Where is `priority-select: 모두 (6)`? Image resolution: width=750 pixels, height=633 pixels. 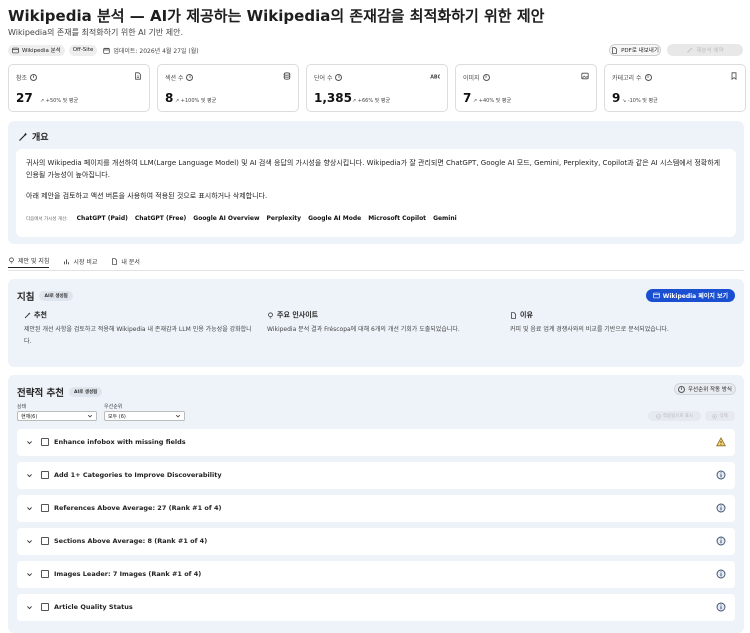 priority-select: 모두 (6) is located at coordinates (144, 416).